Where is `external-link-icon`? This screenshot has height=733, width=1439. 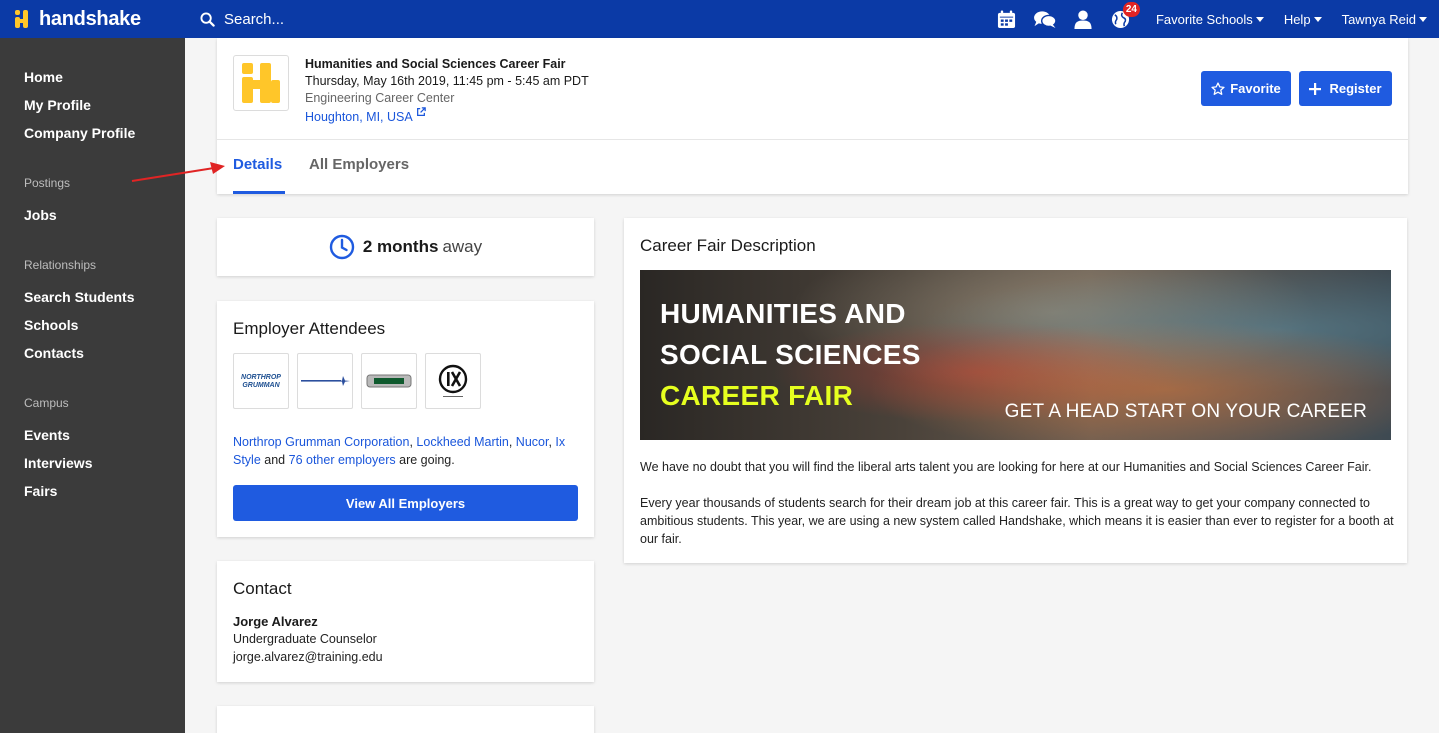 external-link-icon is located at coordinates (421, 111).